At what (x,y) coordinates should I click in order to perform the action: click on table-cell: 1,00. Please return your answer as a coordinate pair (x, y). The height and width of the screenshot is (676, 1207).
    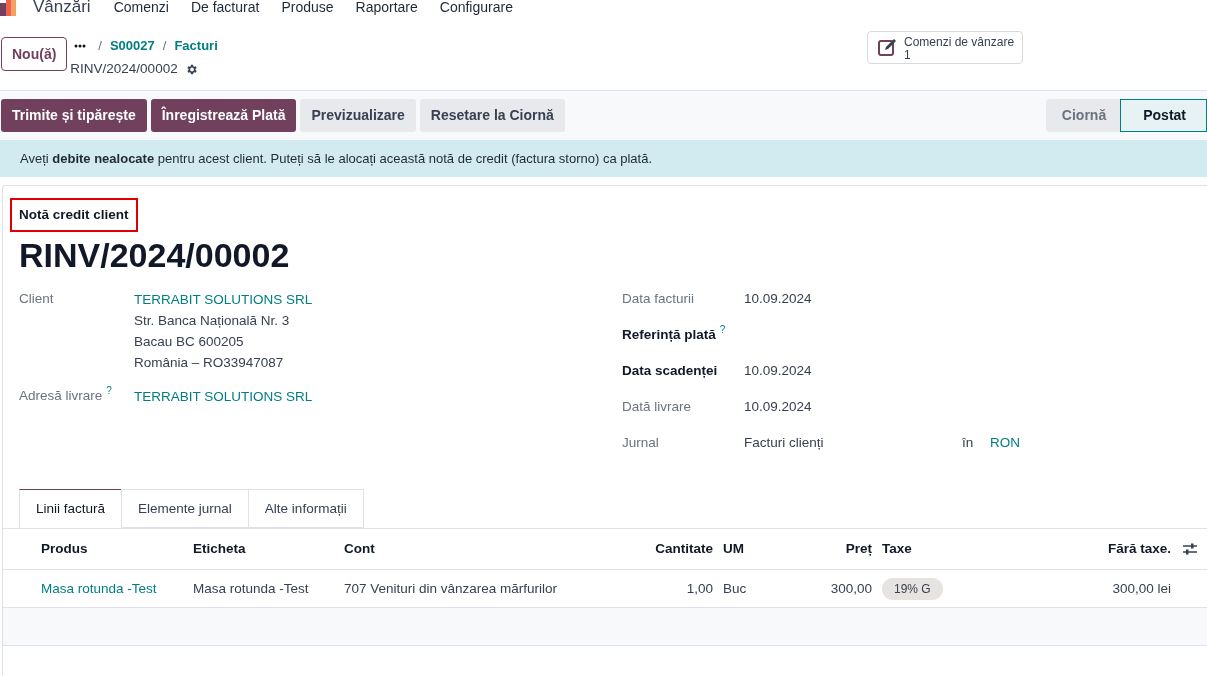
    Looking at the image, I should click on (699, 588).